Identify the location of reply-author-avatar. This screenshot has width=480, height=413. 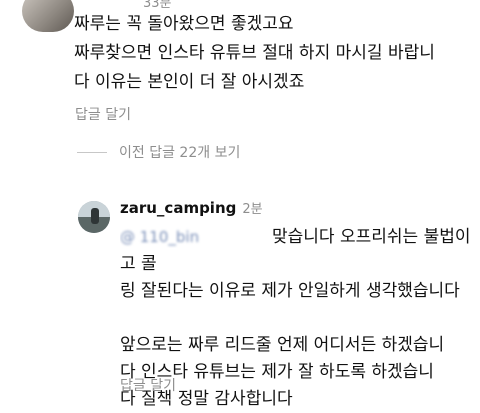
(94, 217).